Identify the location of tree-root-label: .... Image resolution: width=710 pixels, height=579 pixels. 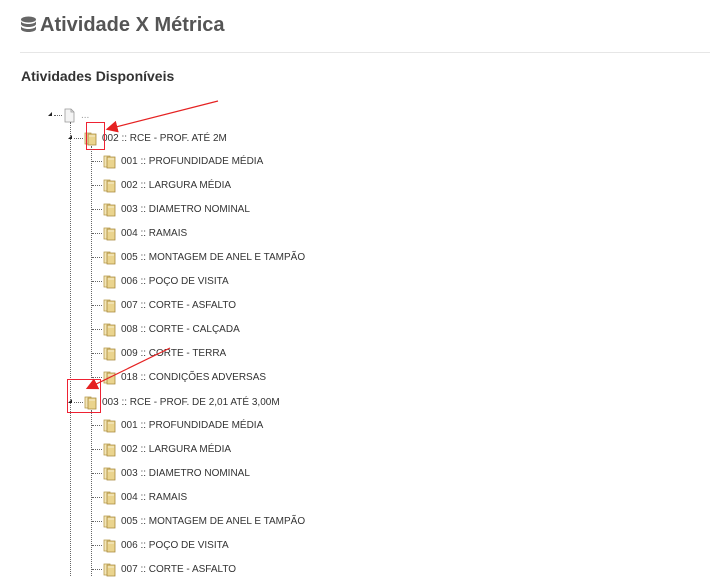
(85, 115).